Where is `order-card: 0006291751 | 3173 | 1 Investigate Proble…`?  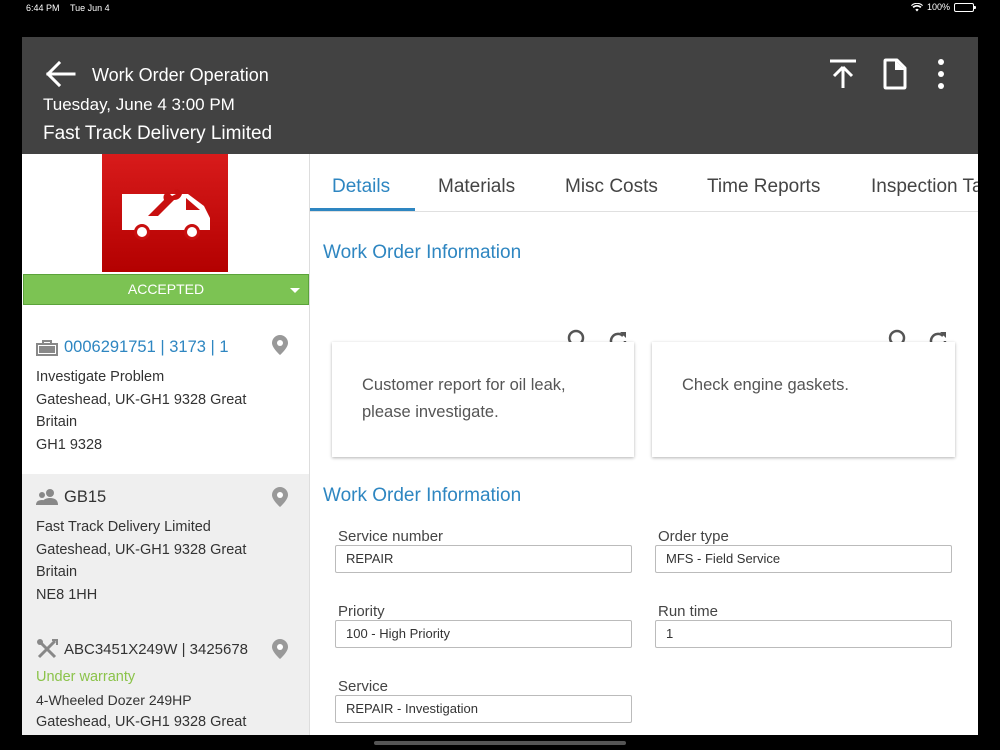 order-card: 0006291751 | 3173 | 1 Investigate Proble… is located at coordinates (165, 401).